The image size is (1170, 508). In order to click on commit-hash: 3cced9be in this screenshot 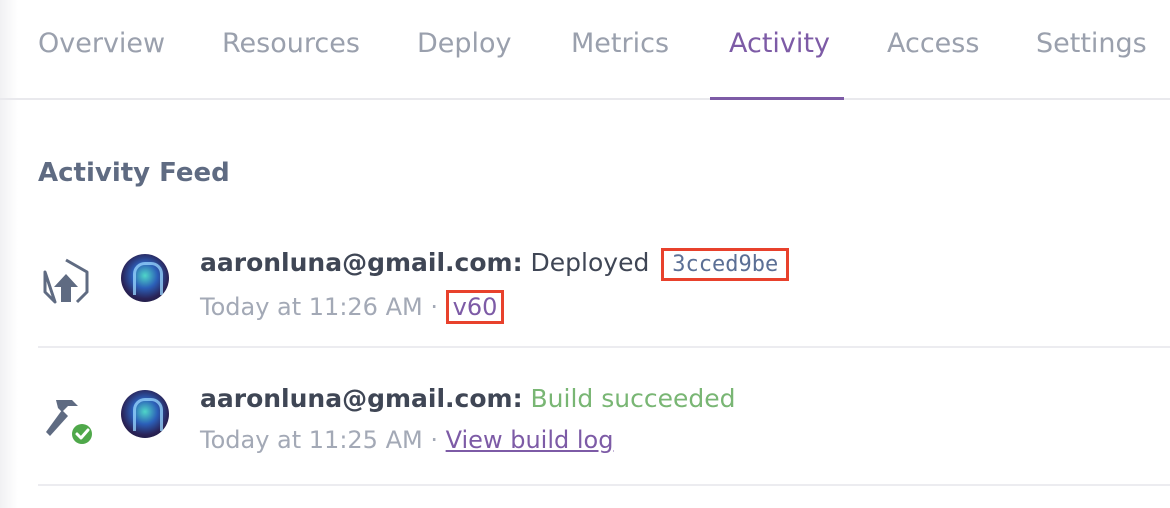, I will do `click(725, 264)`.